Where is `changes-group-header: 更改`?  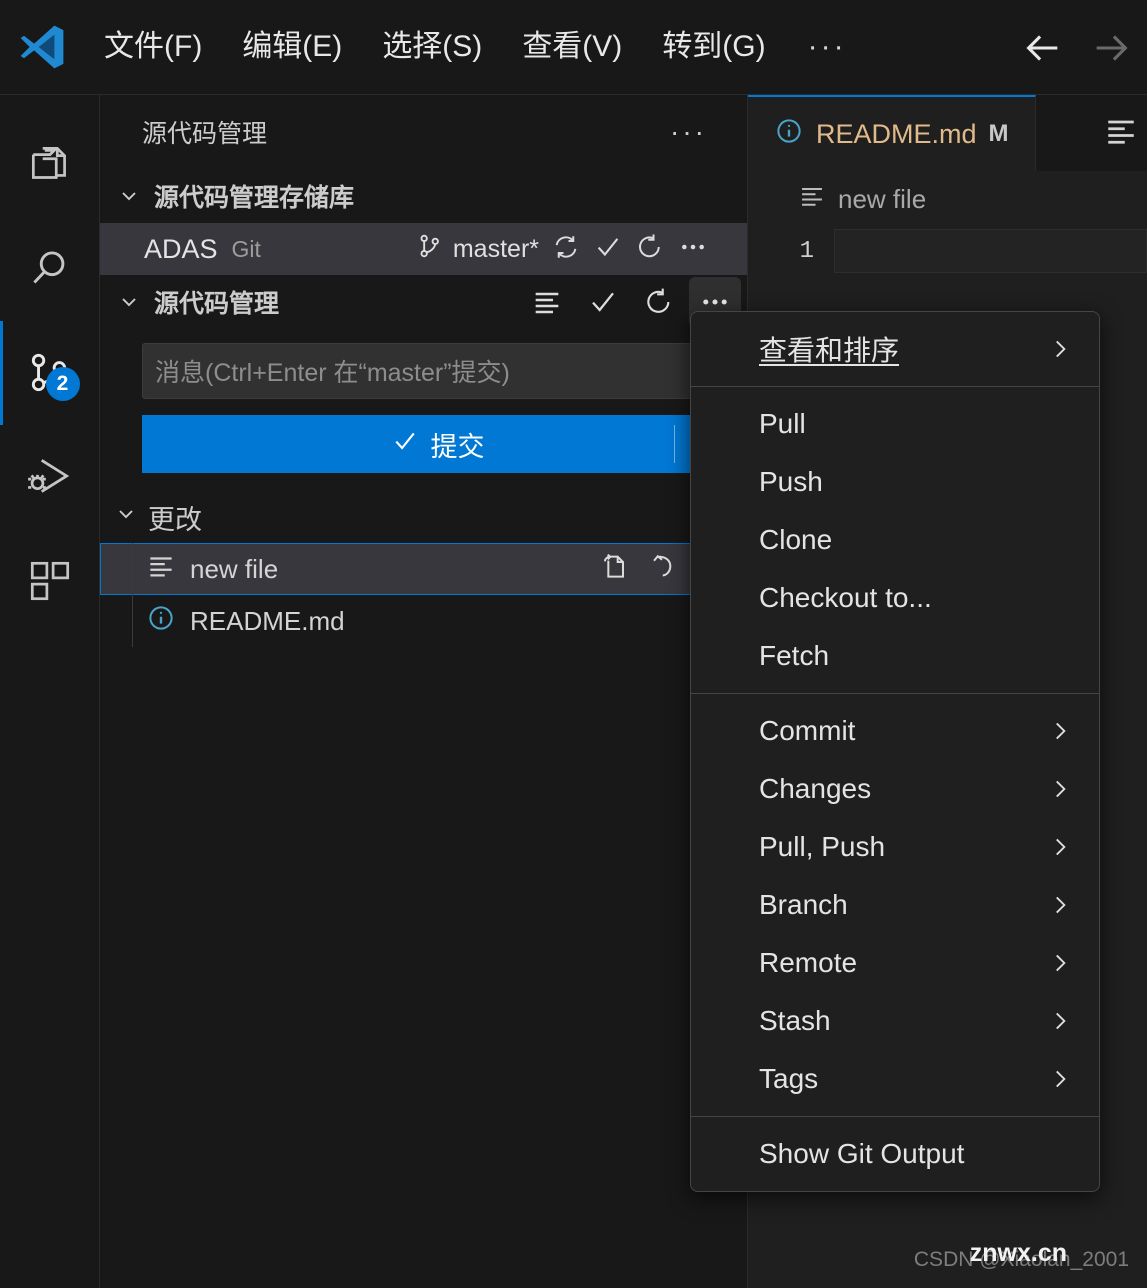
changes-group-header: 更改 is located at coordinates (423, 517).